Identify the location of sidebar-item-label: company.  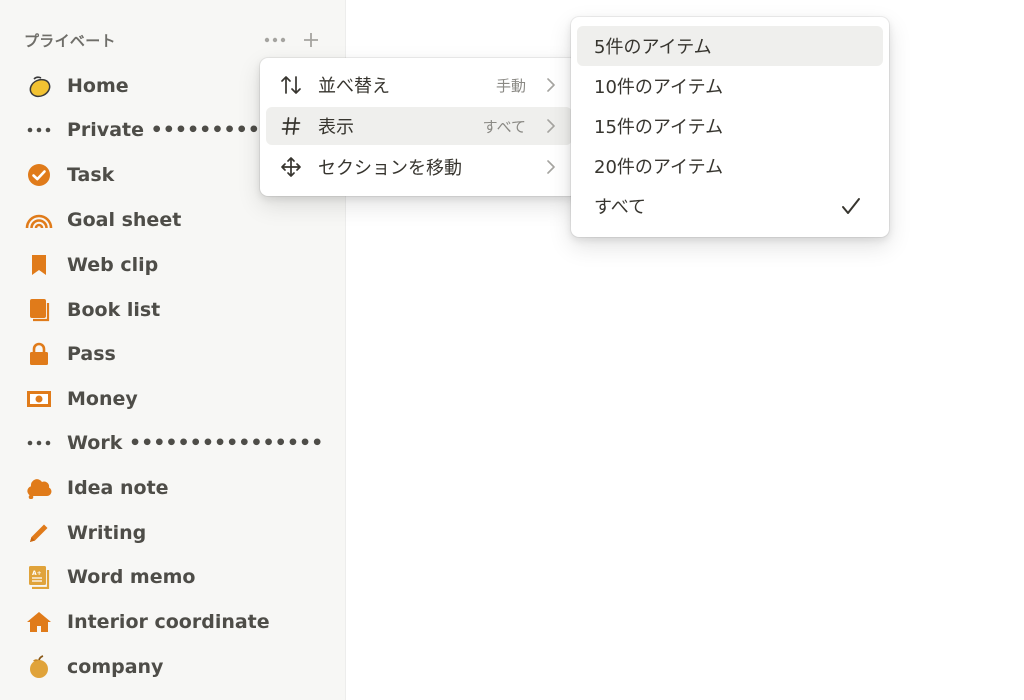
(115, 667).